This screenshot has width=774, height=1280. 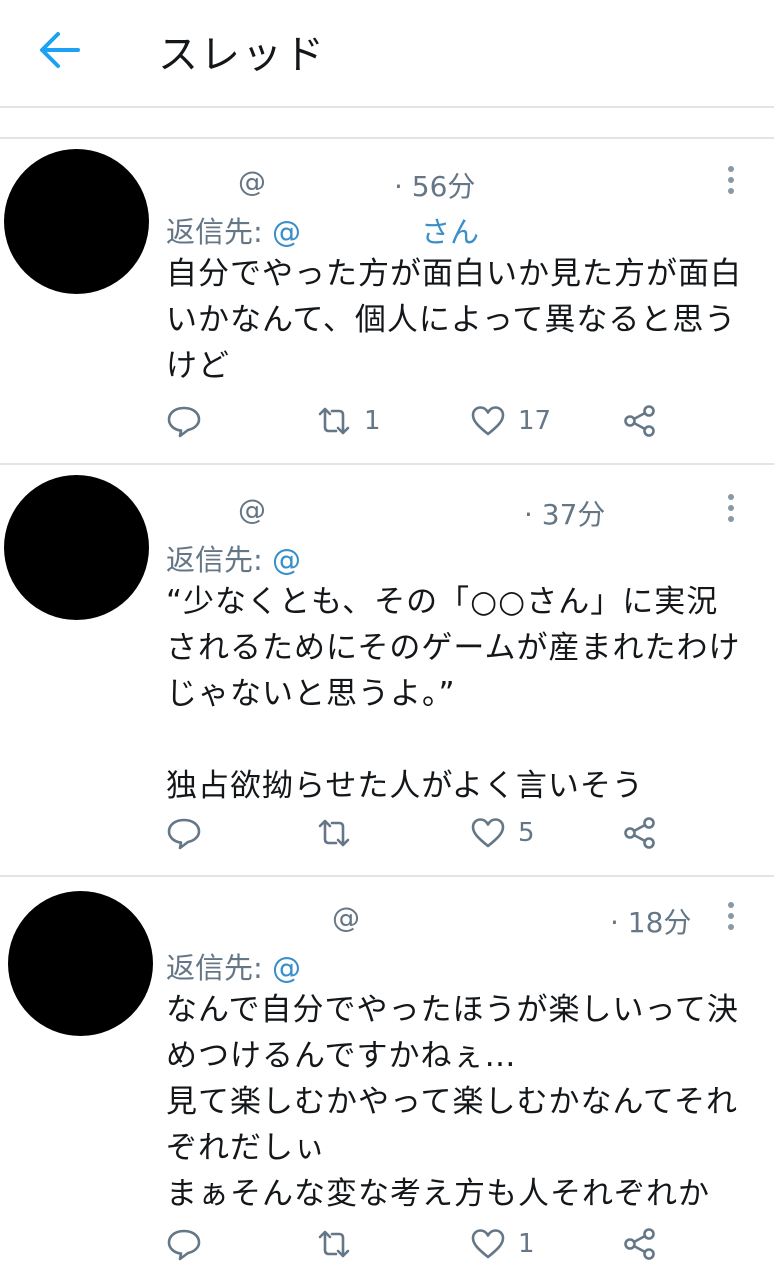 I want to click on tweet-actions: 1 17, so click(x=387, y=421).